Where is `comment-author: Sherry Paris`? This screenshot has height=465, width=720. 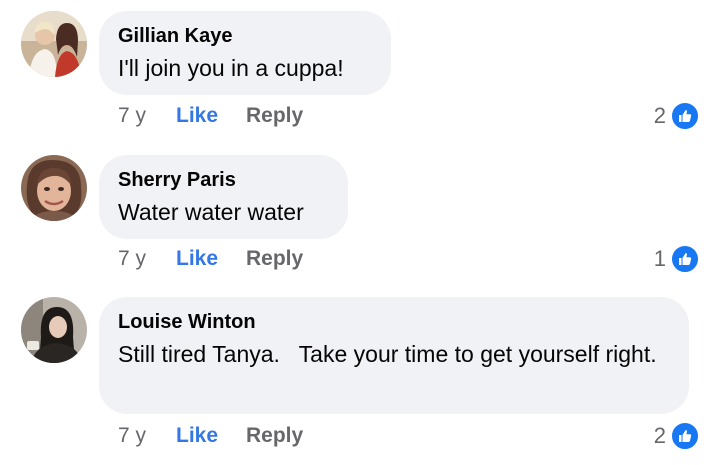 comment-author: Sherry Paris is located at coordinates (223, 180).